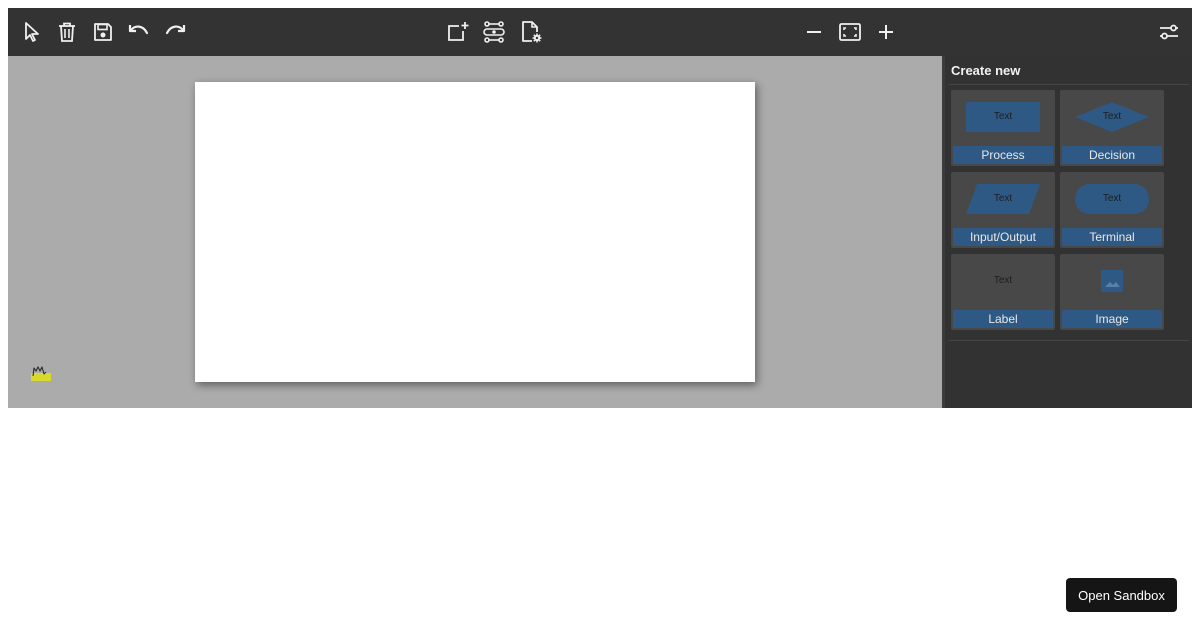 Image resolution: width=1200 pixels, height=630 pixels. Describe the element at coordinates (1112, 237) in the screenshot. I see `shape-label: Terminal` at that location.